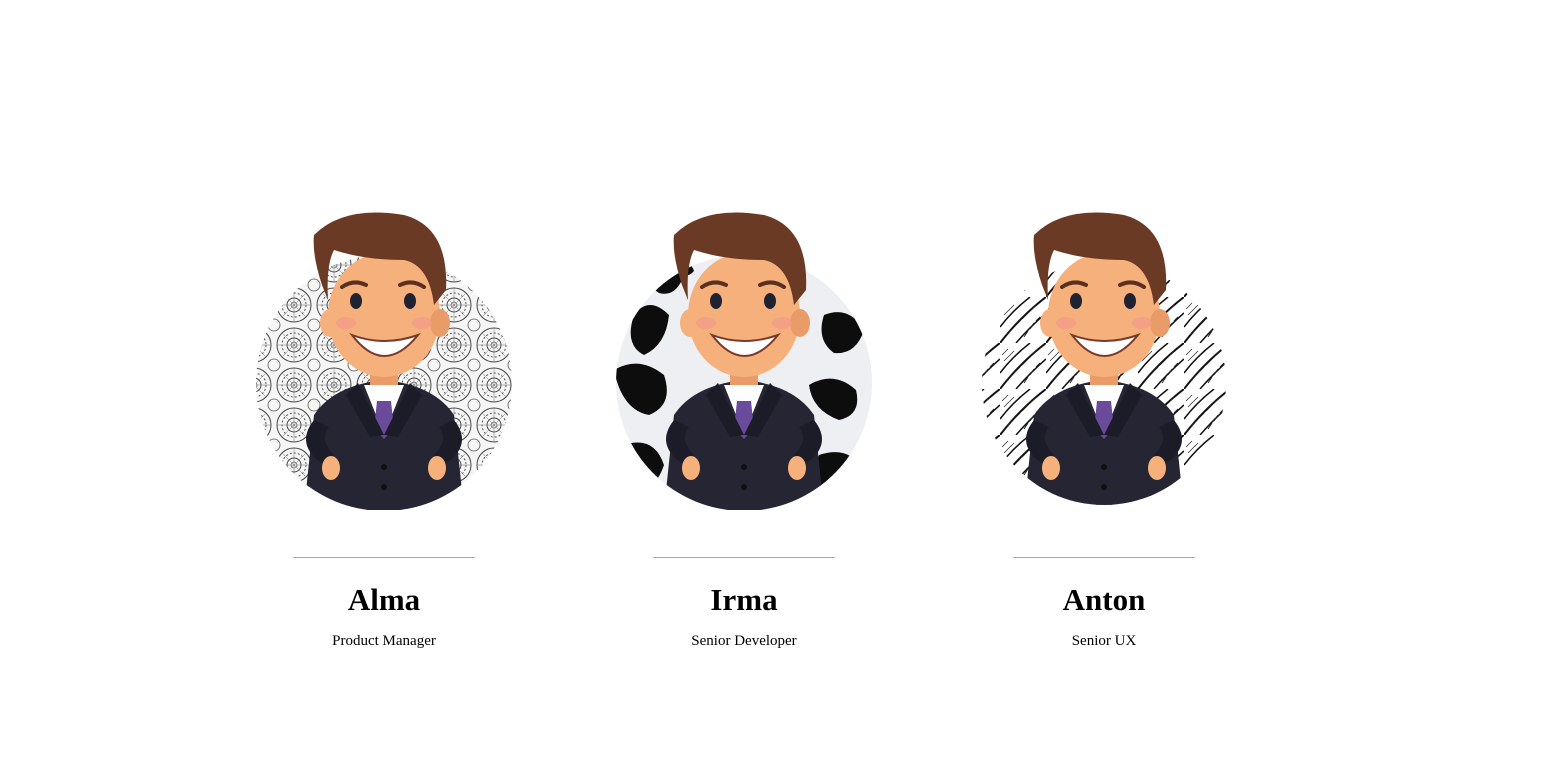 This screenshot has height=777, width=1550. Describe the element at coordinates (1104, 599) in the screenshot. I see `member-name: Anton` at that location.